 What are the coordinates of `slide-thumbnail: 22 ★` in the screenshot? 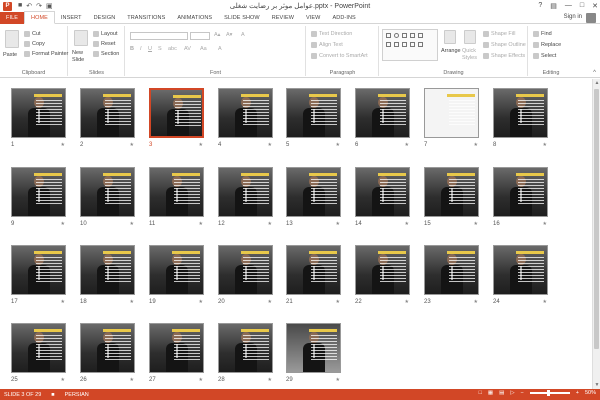 It's located at (382, 275).